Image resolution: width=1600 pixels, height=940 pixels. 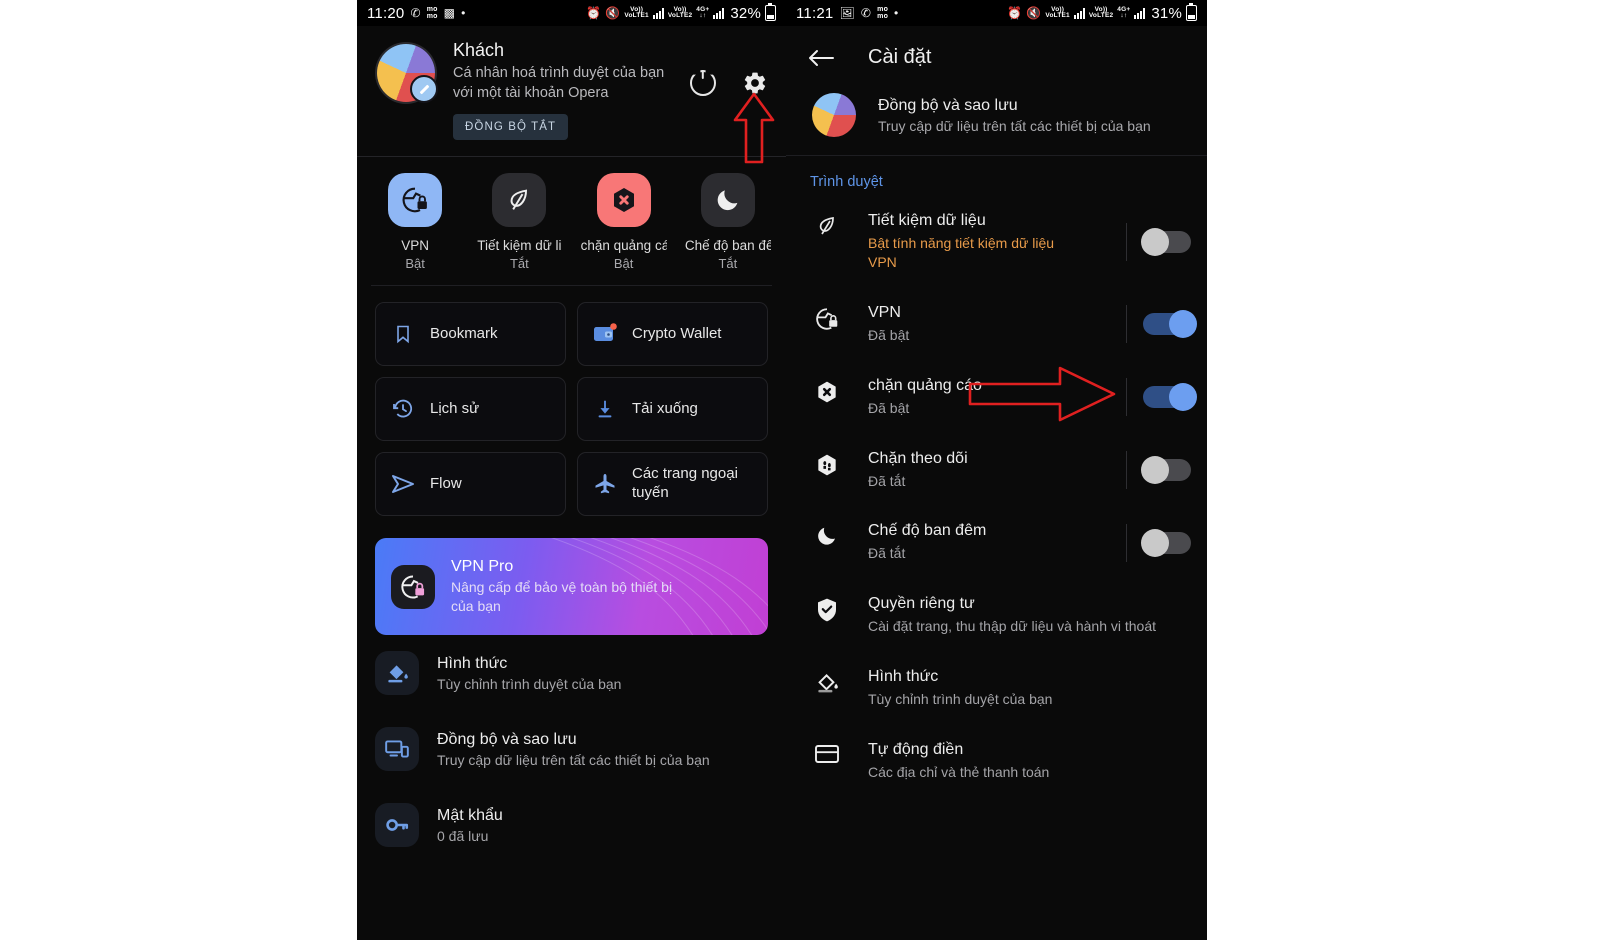 What do you see at coordinates (1170, 397) in the screenshot?
I see `toggle-adblock` at bounding box center [1170, 397].